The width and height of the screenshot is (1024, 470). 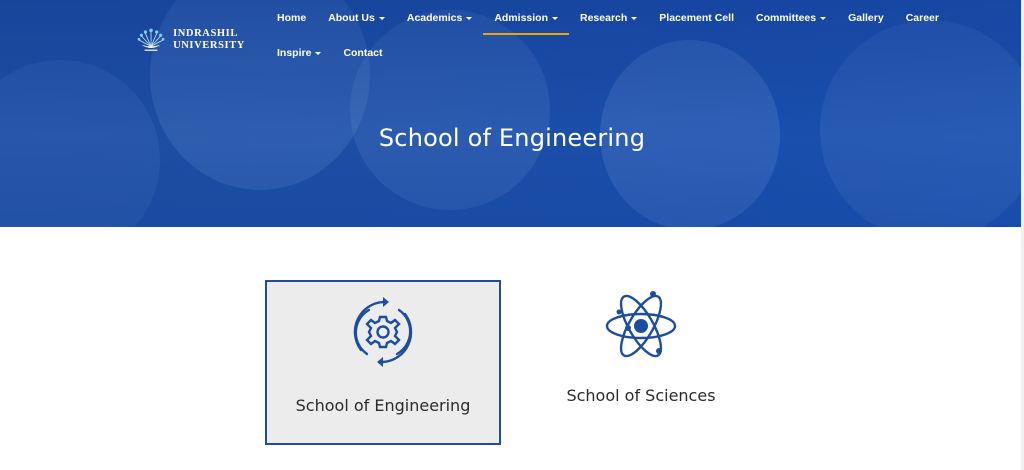 What do you see at coordinates (586, 52) in the screenshot?
I see `nav-row-secondary: Inspire Contact` at bounding box center [586, 52].